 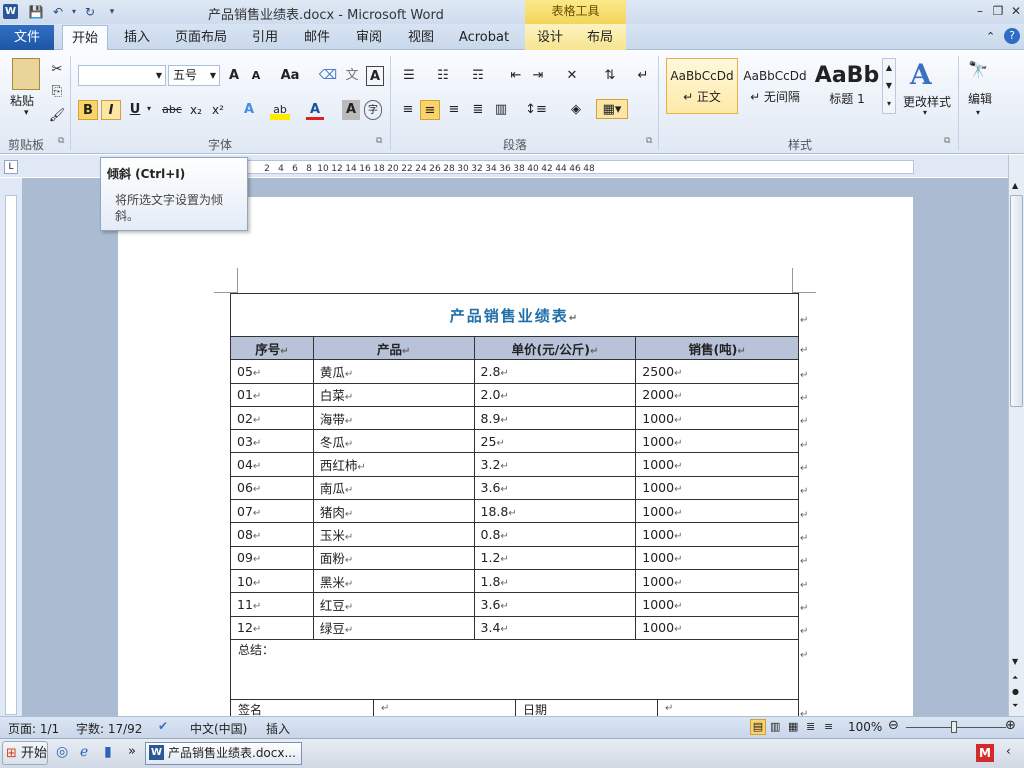 I want to click on table-cell: 3.6↵, so click(x=555, y=604).